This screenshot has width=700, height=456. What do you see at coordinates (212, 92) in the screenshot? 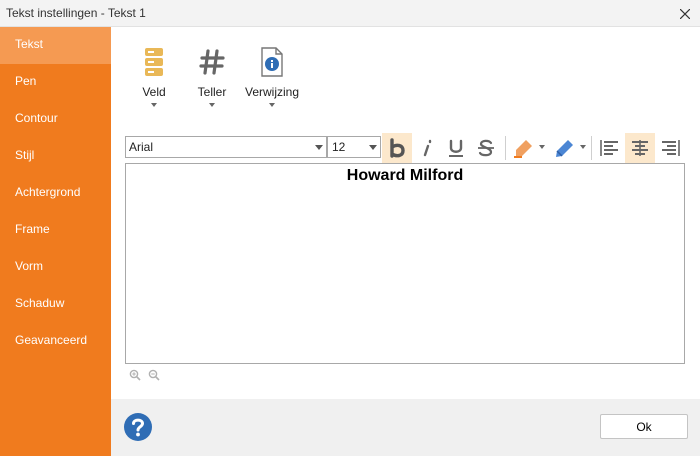
I see `teller-label: Teller` at bounding box center [212, 92].